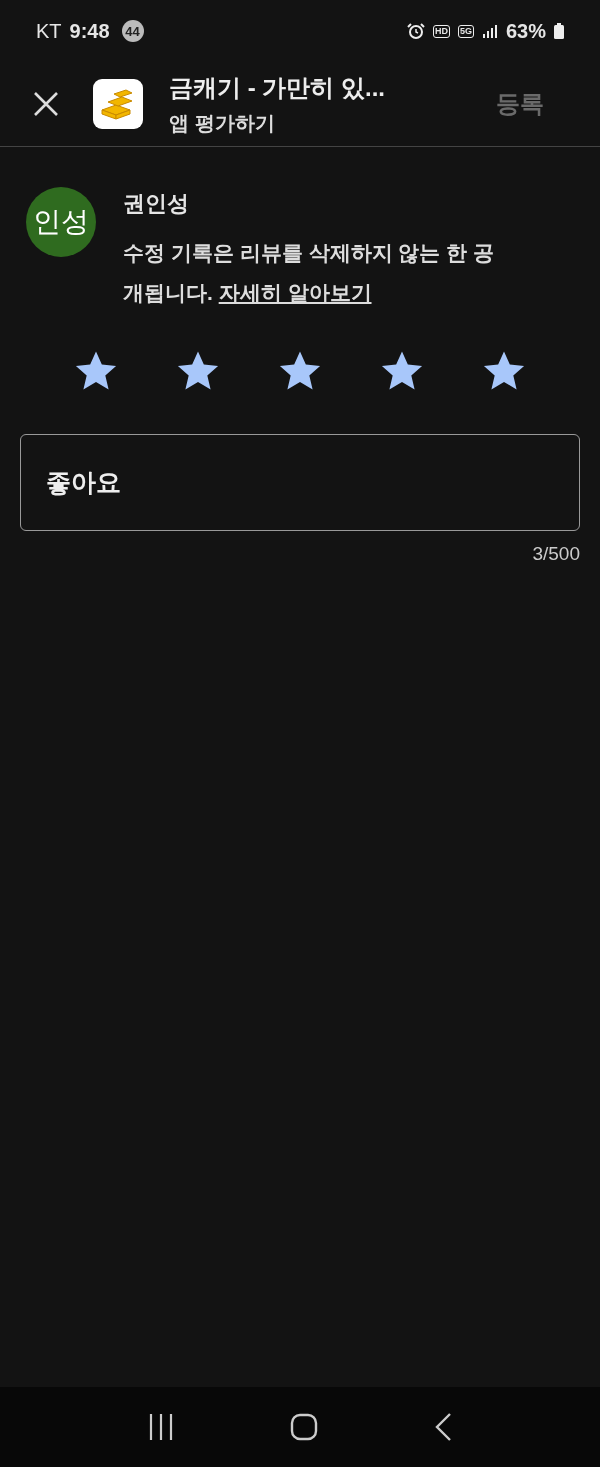  Describe the element at coordinates (89, 31) in the screenshot. I see `clock-time: 9:48` at that location.